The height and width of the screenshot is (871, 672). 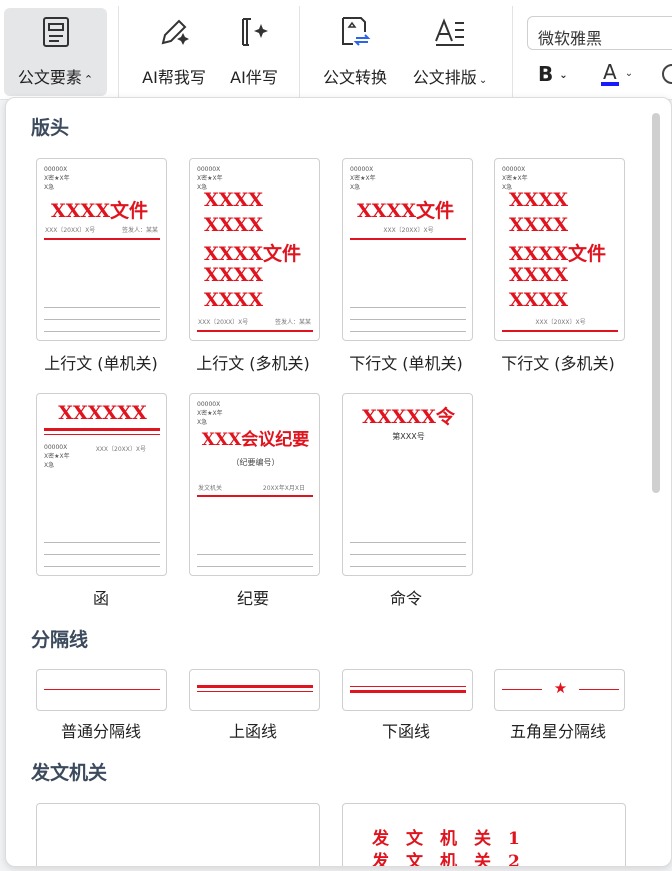 I want to click on issuing-org-template-card: 发 文 机 关 1 发 文 机 关 2, so click(x=484, y=835).